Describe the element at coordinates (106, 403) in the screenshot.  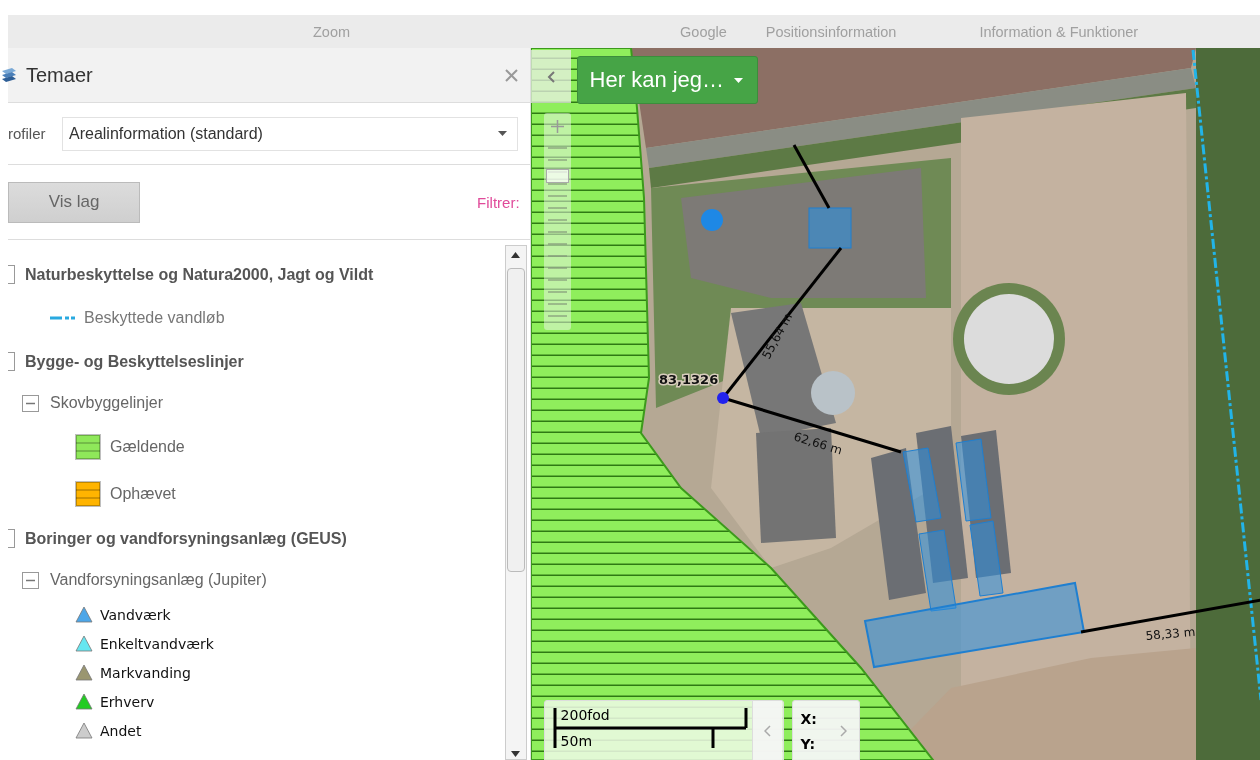
I see `sublayer-title: Skovbyggelinjer` at that location.